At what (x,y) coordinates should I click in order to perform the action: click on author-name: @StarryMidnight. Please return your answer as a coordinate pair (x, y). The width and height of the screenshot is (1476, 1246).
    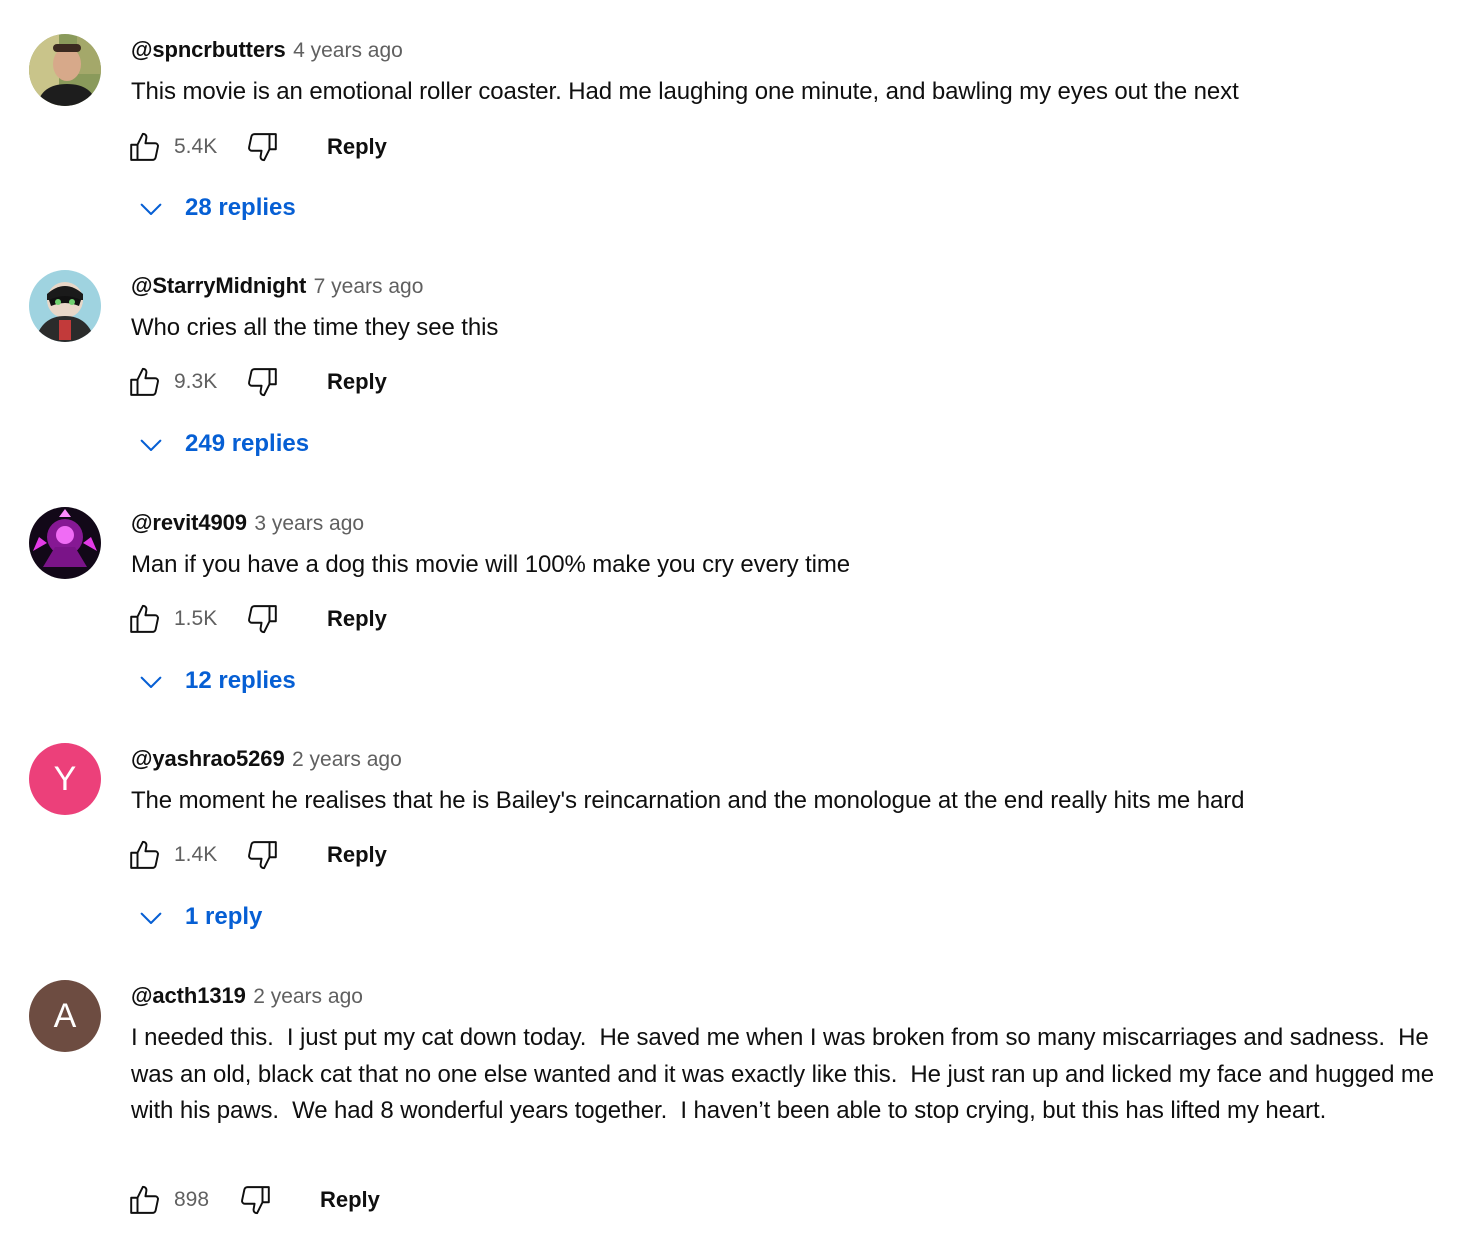
    Looking at the image, I should click on (218, 285).